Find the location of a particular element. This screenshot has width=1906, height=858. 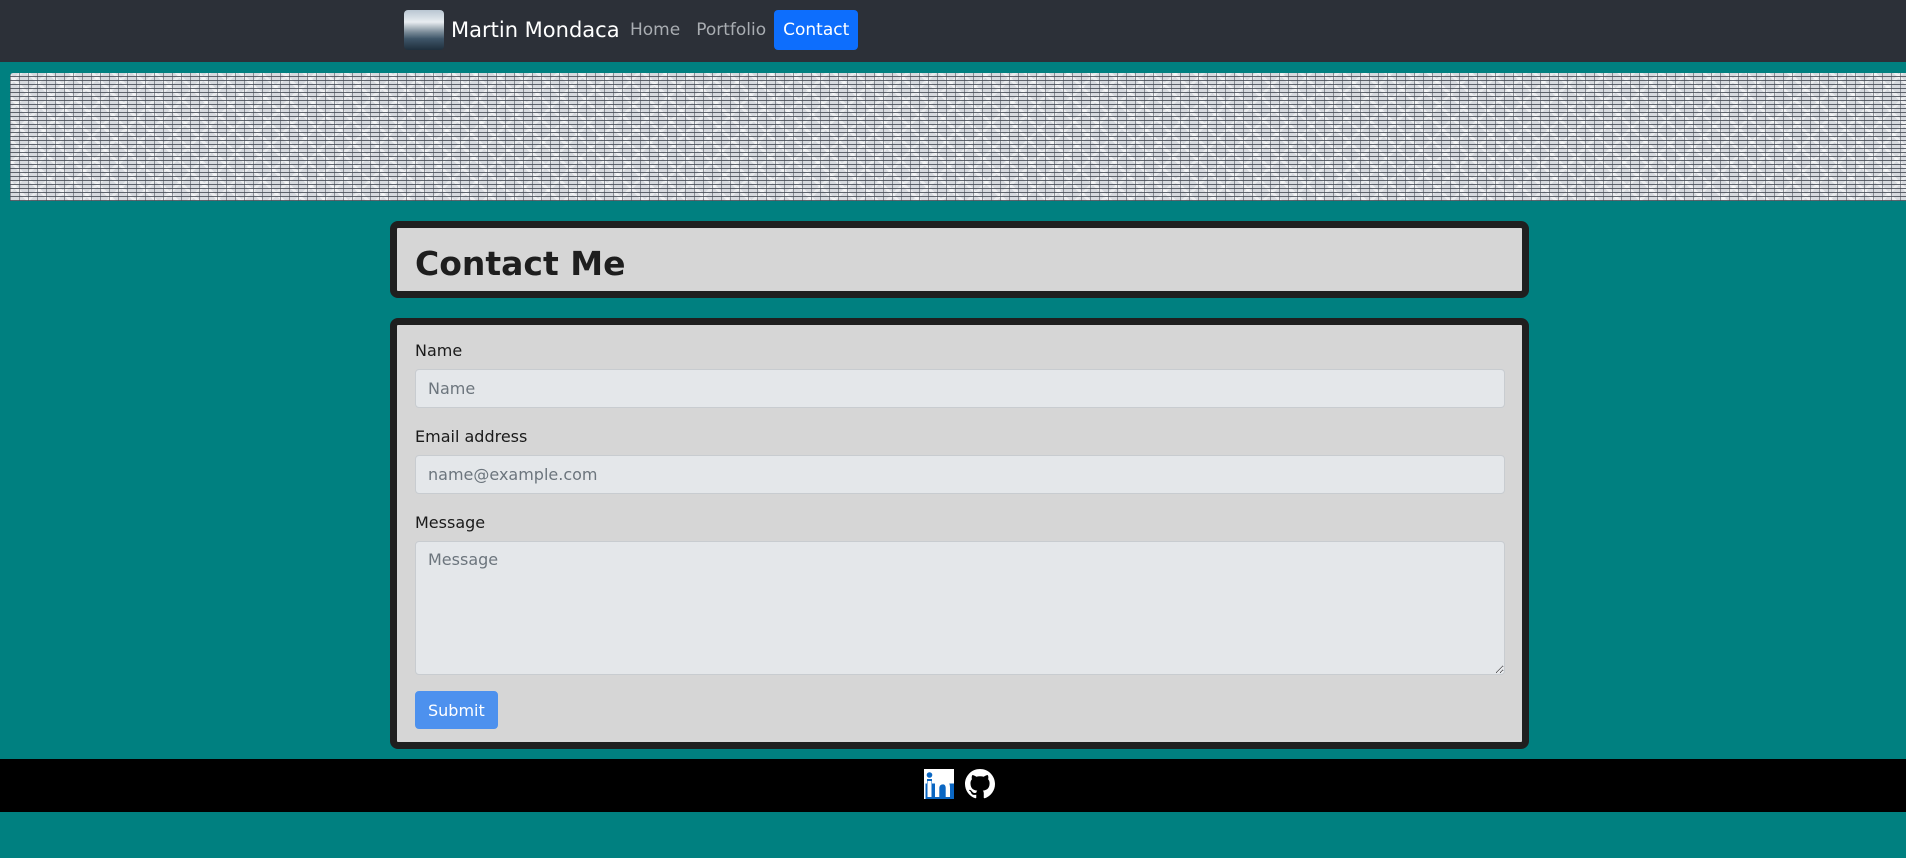

github-icon is located at coordinates (979, 785).